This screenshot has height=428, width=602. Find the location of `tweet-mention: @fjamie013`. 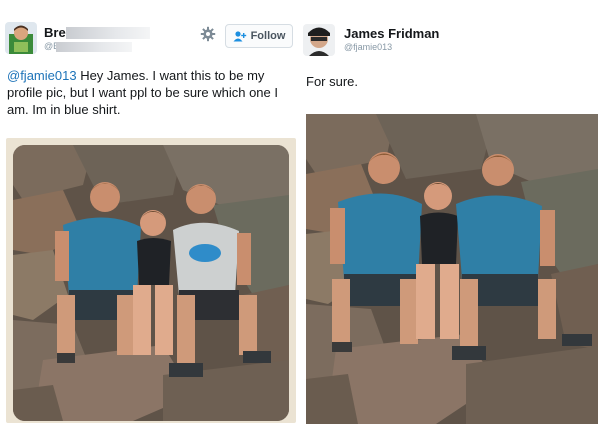

tweet-mention: @fjamie013 is located at coordinates (42, 75).